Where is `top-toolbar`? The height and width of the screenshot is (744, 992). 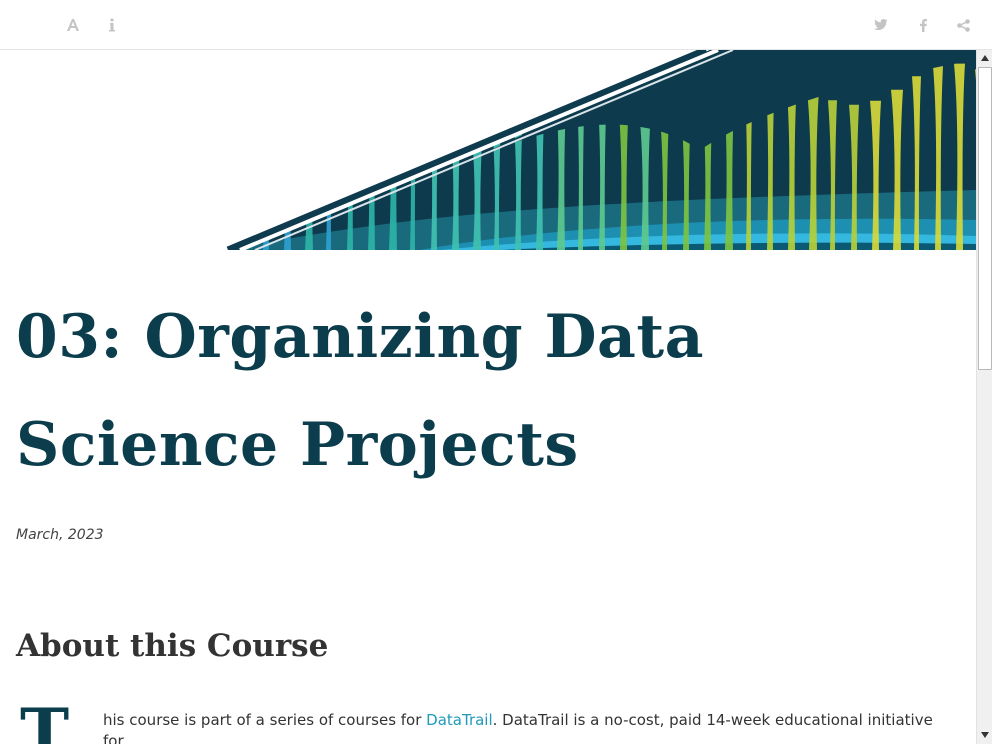
top-toolbar is located at coordinates (496, 25).